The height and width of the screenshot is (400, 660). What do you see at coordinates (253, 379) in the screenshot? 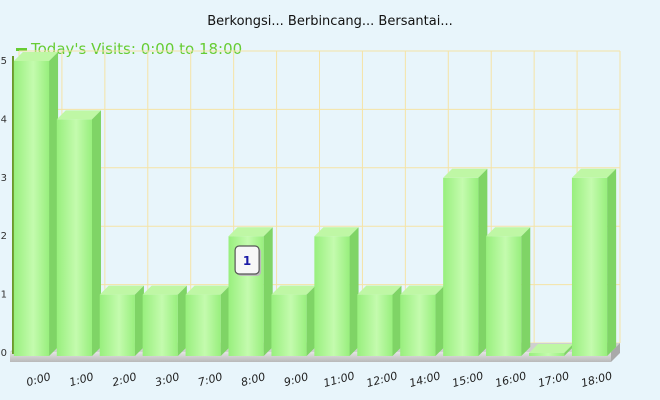
I see `x-tick-label: 8:00` at bounding box center [253, 379].